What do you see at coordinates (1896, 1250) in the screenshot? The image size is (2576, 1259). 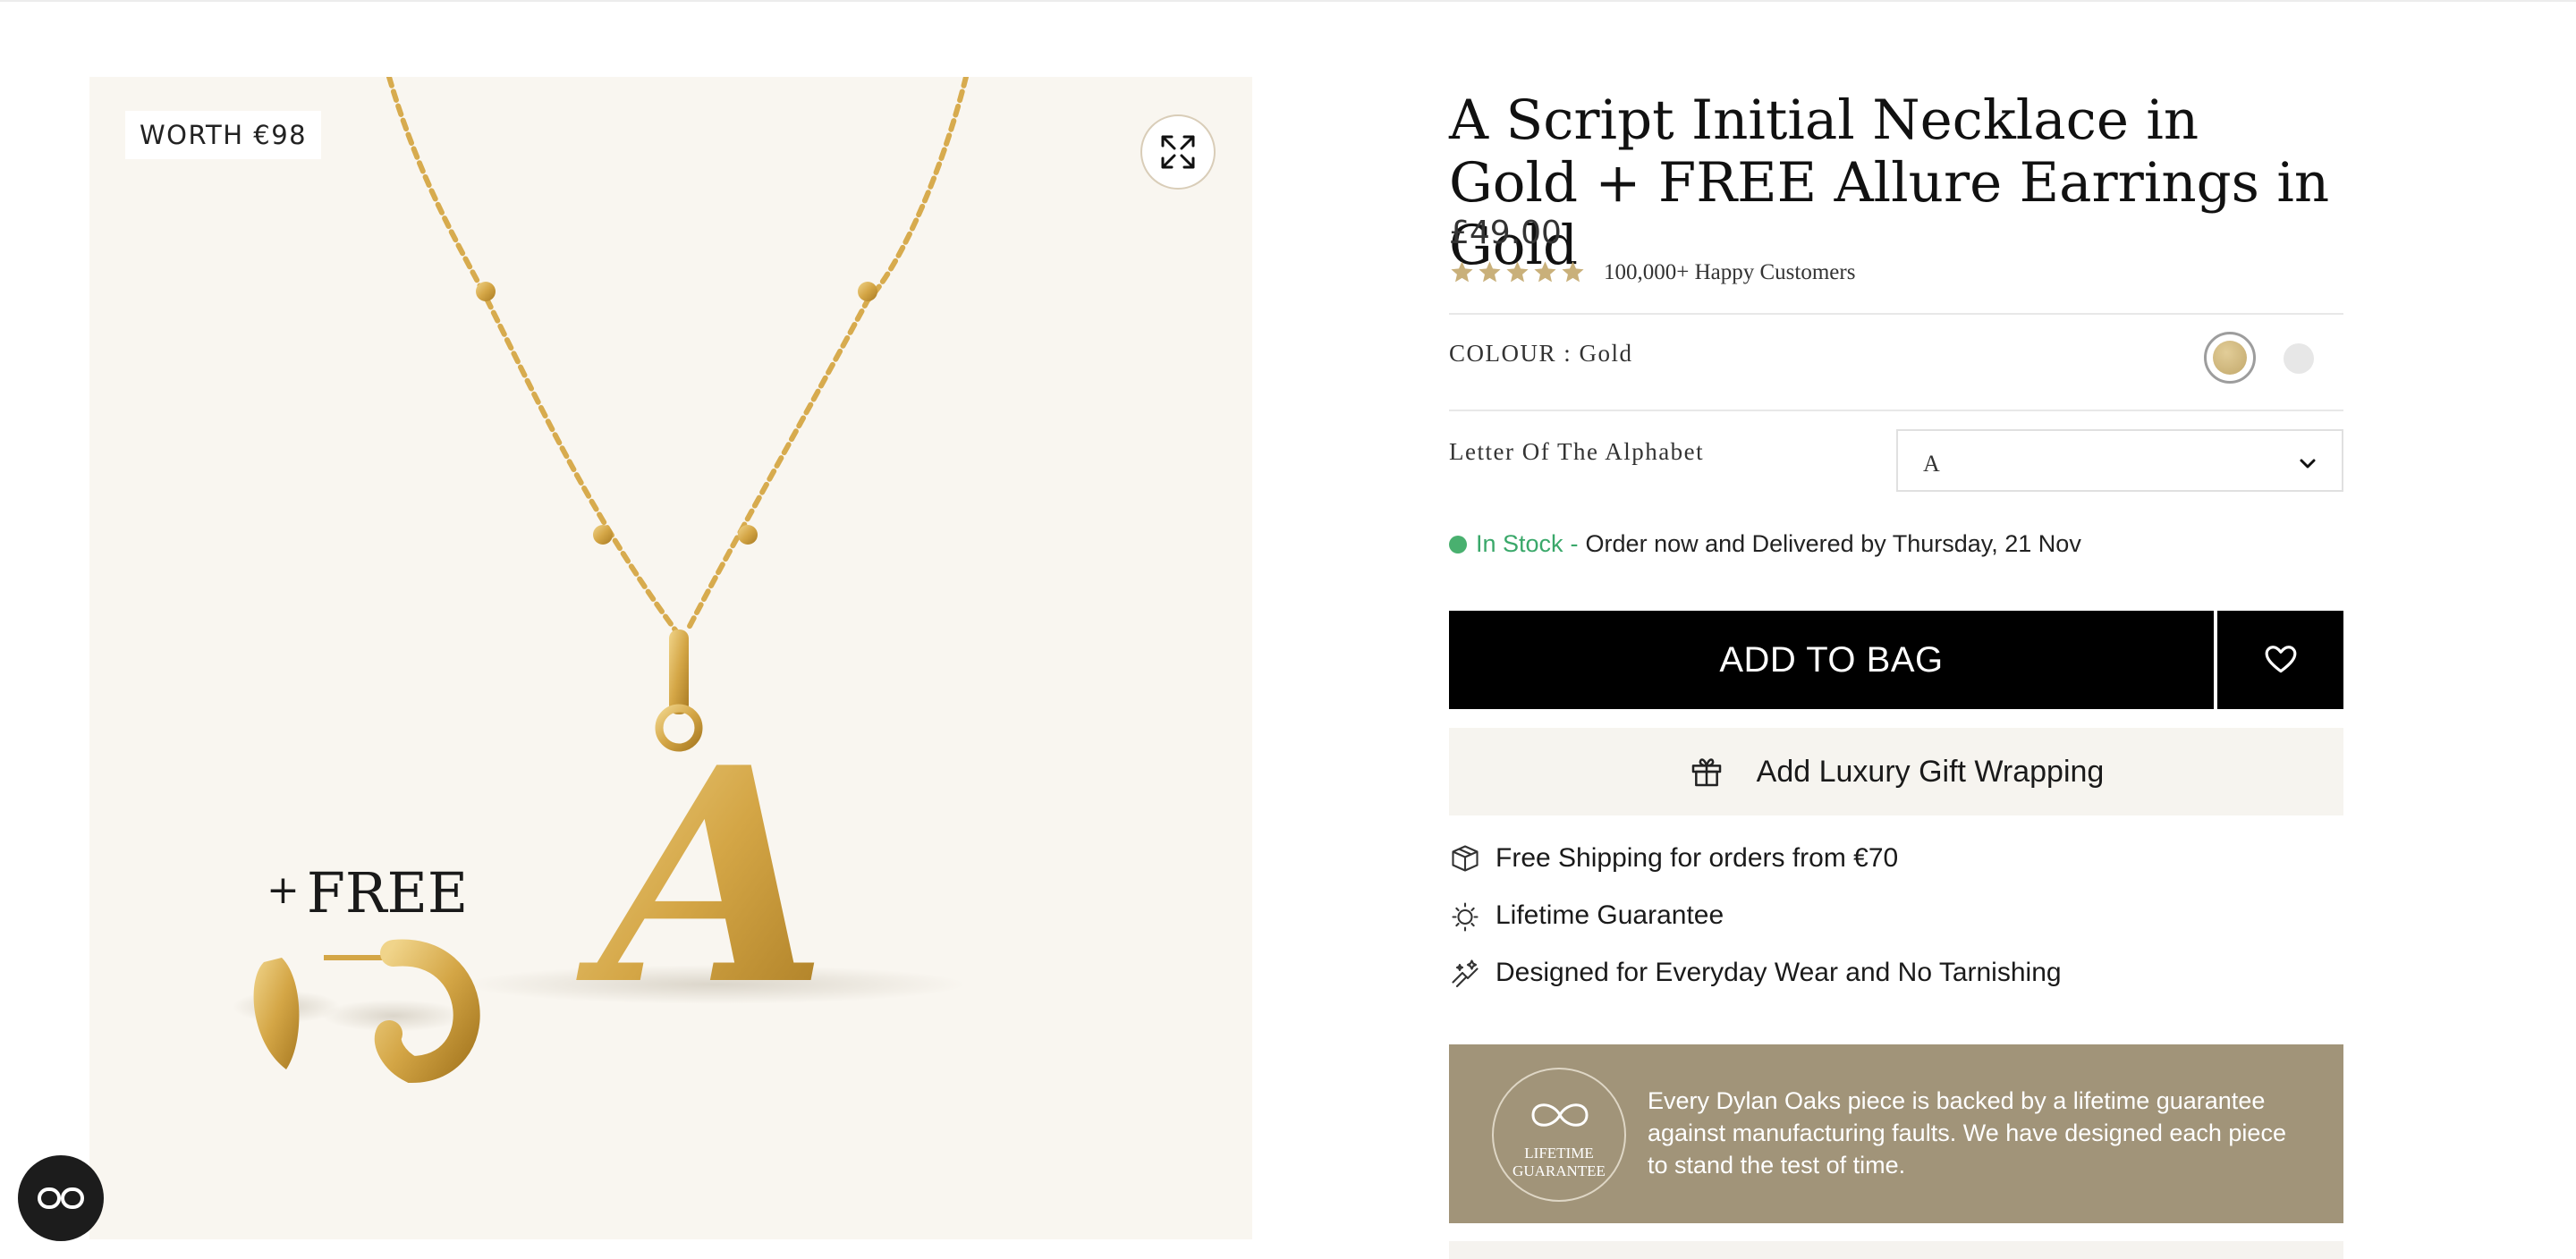 I see `next-section-strip` at bounding box center [1896, 1250].